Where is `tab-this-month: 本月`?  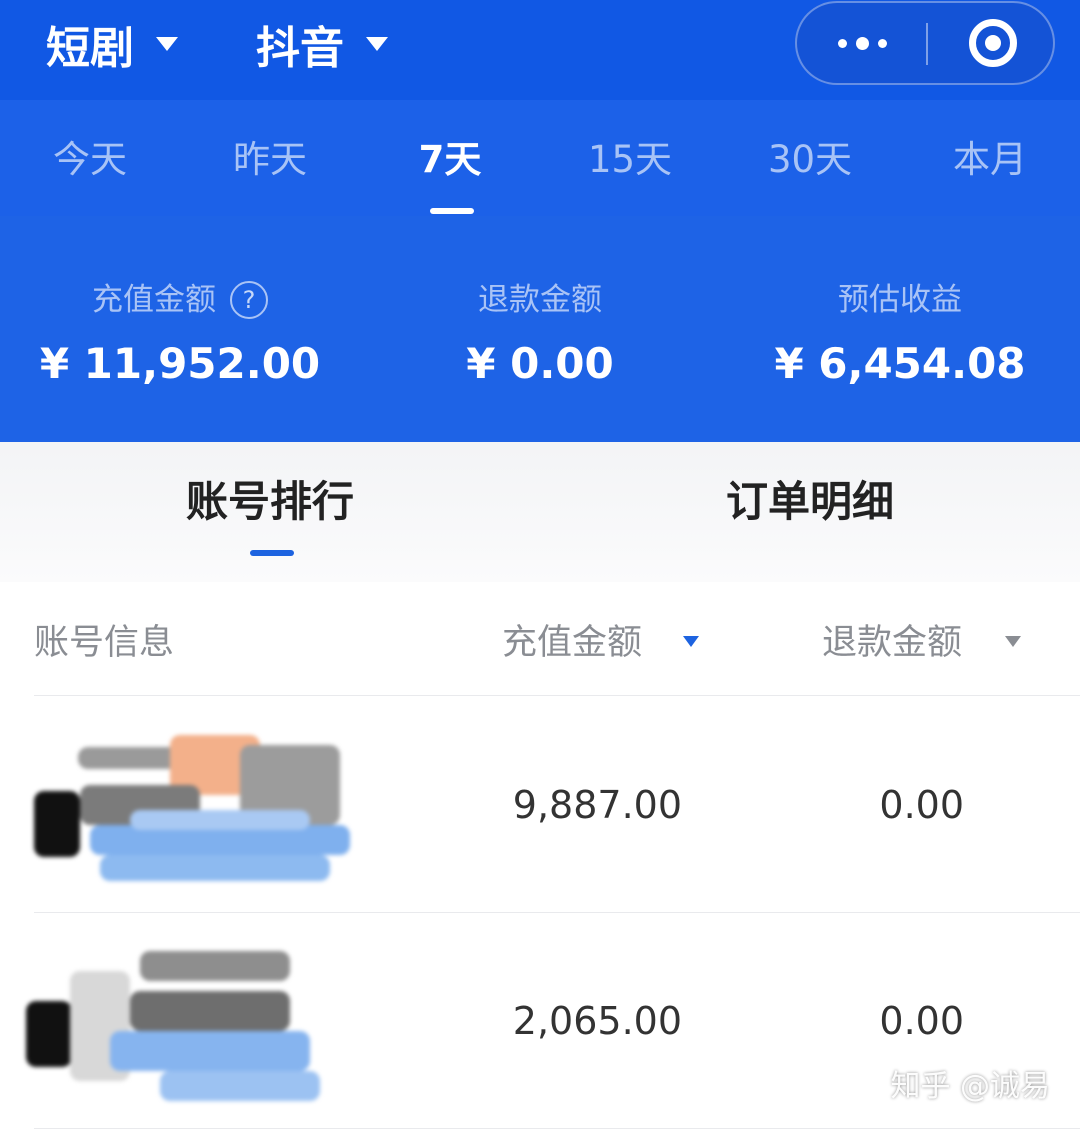
tab-this-month: 本月 is located at coordinates (990, 160).